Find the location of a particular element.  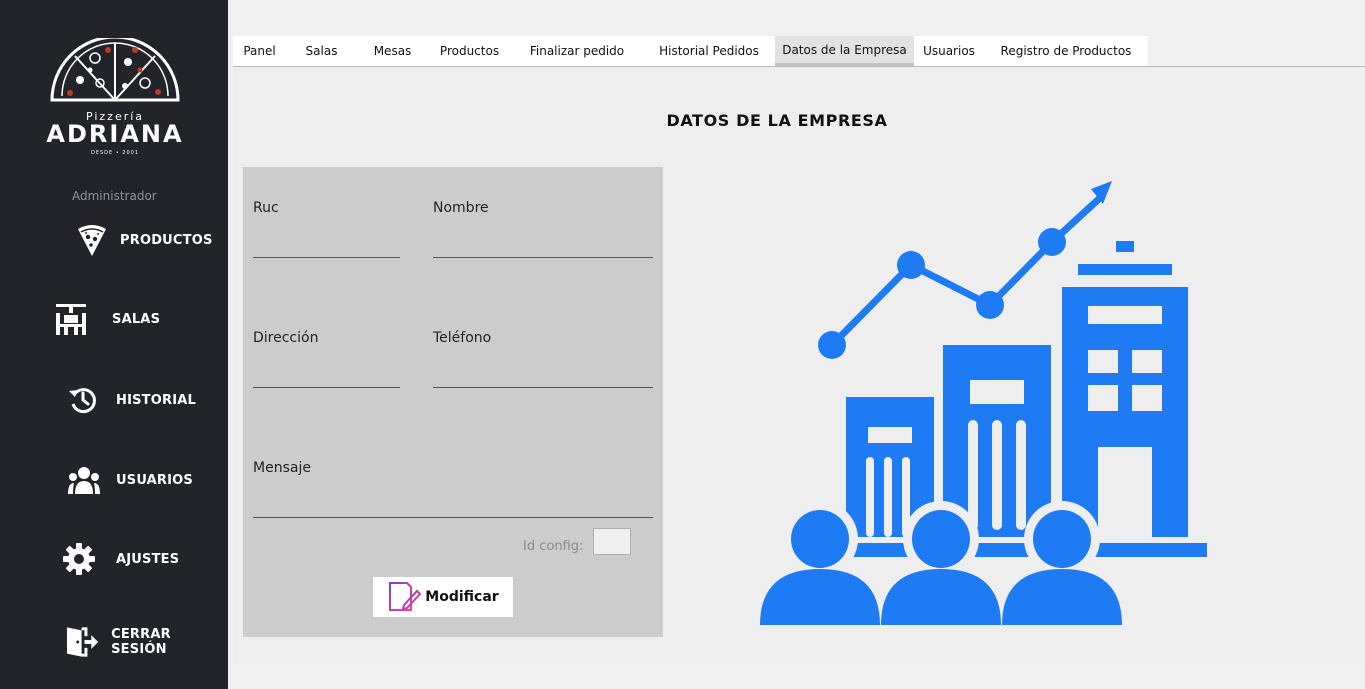

sidebar-item-productos: PRODUCTOS is located at coordinates (144, 240).